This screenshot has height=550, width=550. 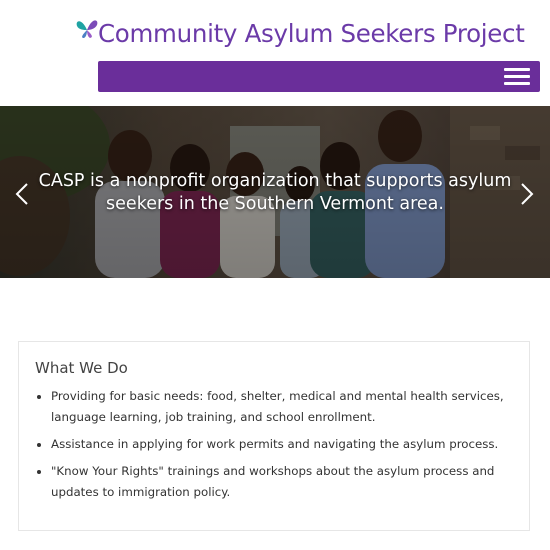 I want to click on hamburger-menu-icon, so click(x=517, y=76).